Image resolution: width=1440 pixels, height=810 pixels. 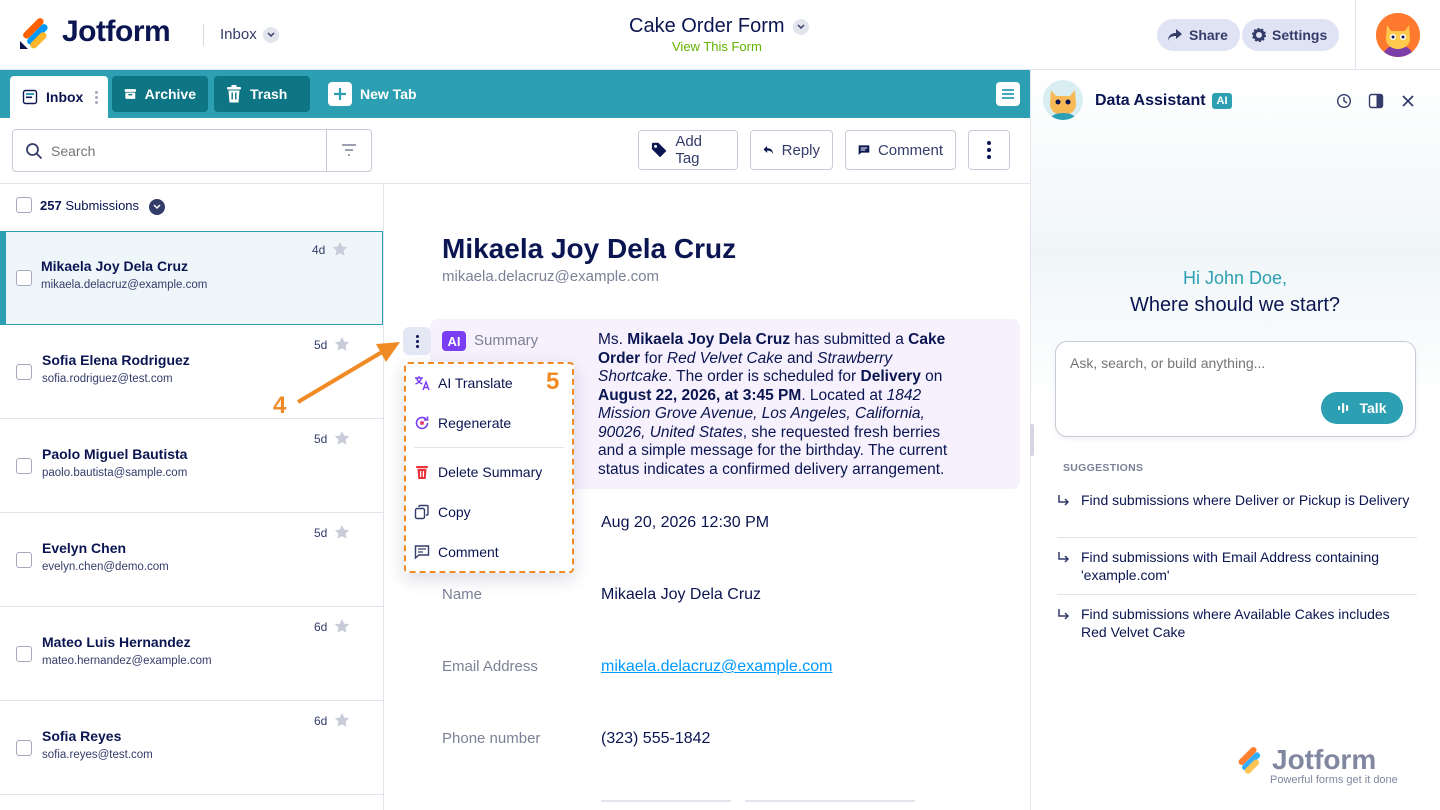 I want to click on row-name: Paolo Miguel Bautista, so click(x=115, y=454).